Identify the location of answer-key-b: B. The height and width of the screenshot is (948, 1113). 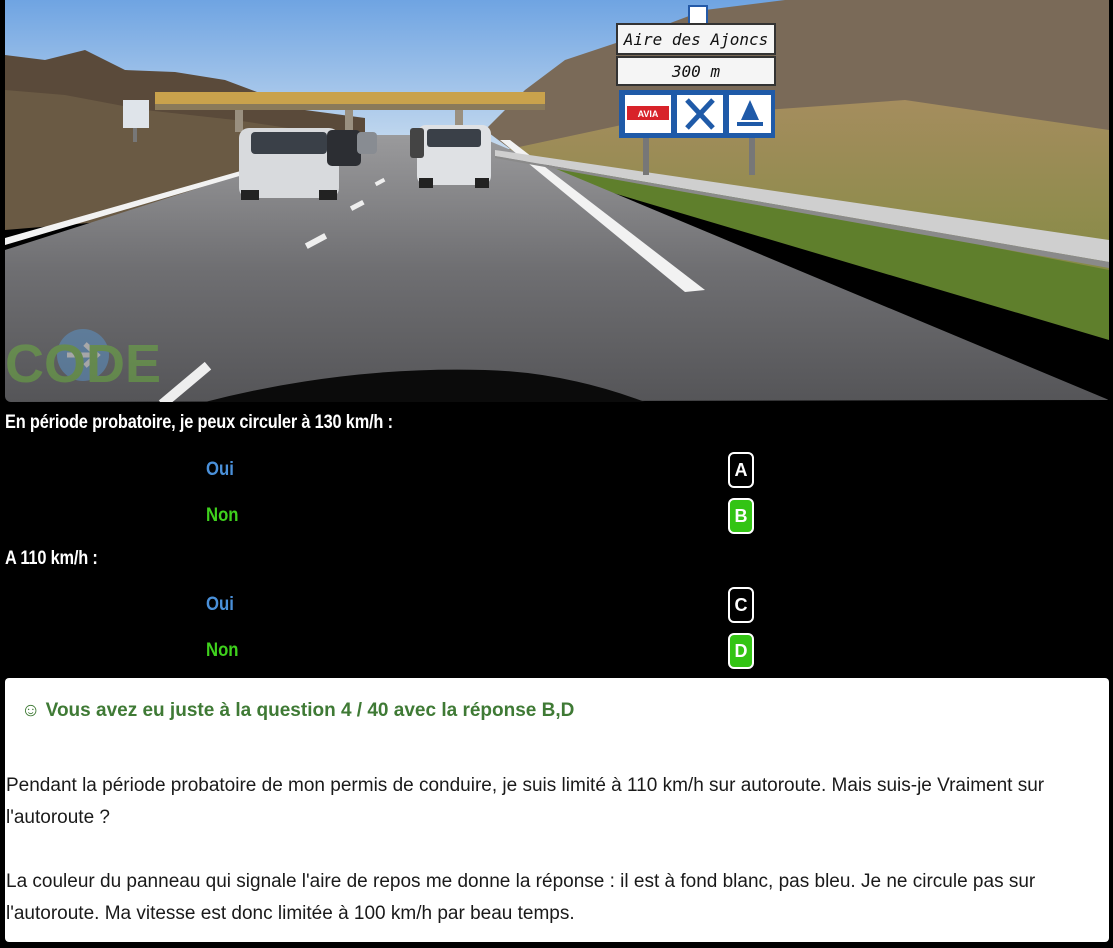
(741, 516).